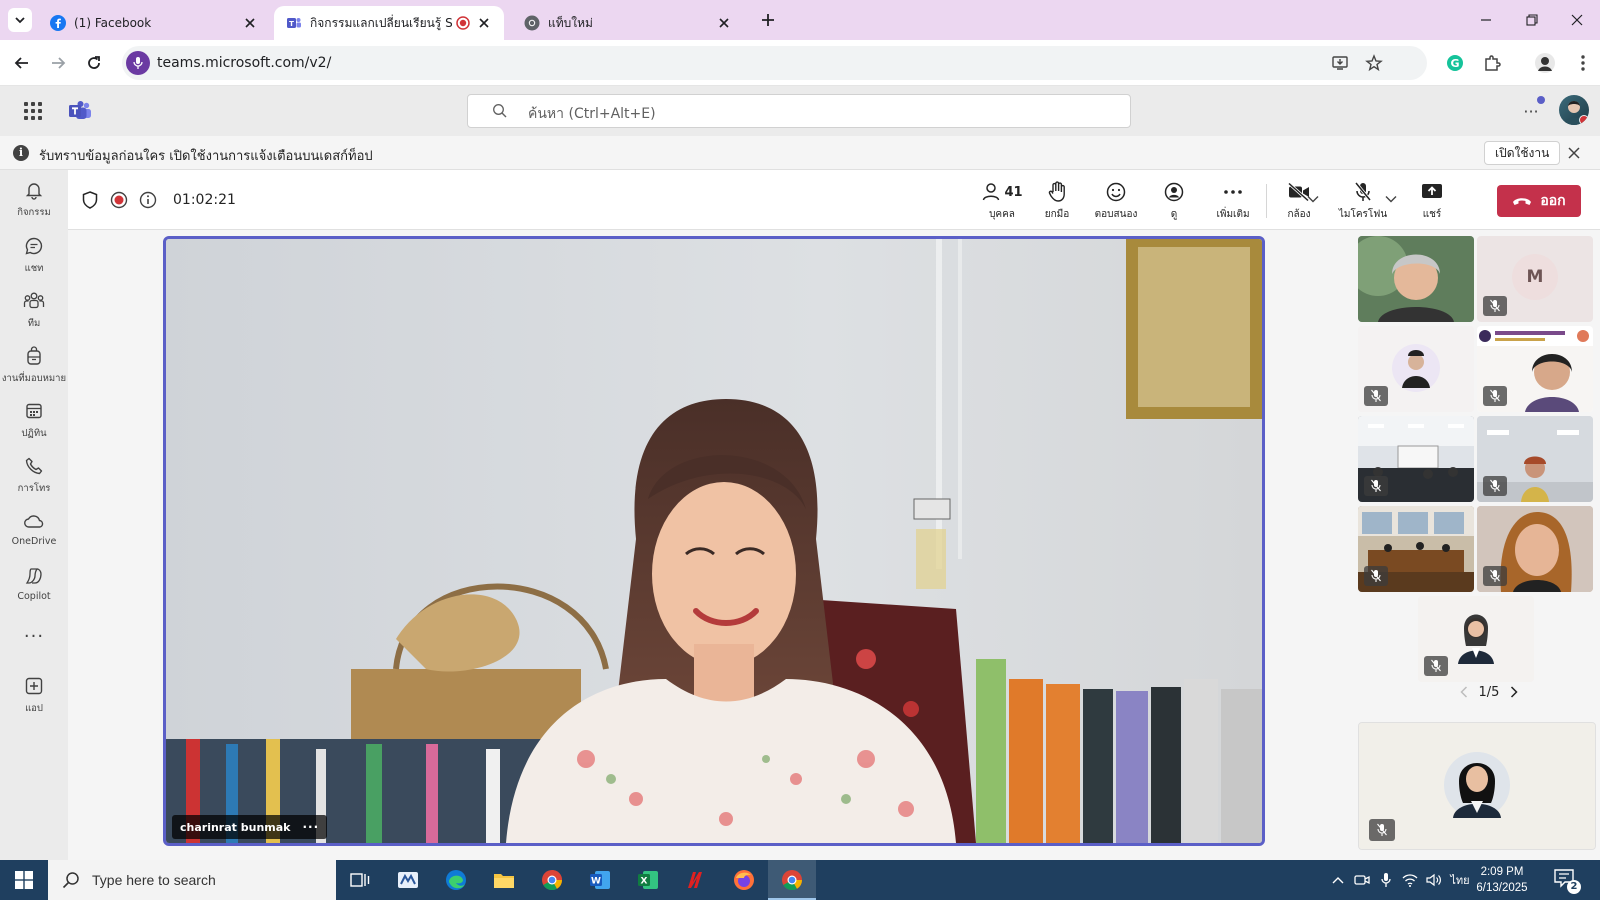 This screenshot has width=1600, height=900. Describe the element at coordinates (33, 111) in the screenshot. I see `app-launcher-icon` at that location.